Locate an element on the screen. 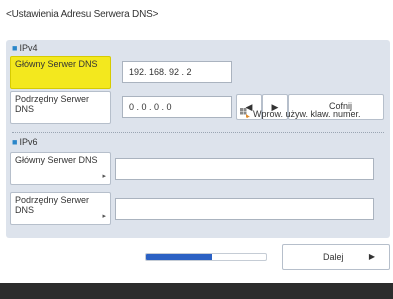 The height and width of the screenshot is (299, 393). ipv4-section-heading: ■ IPv4 is located at coordinates (24, 48).